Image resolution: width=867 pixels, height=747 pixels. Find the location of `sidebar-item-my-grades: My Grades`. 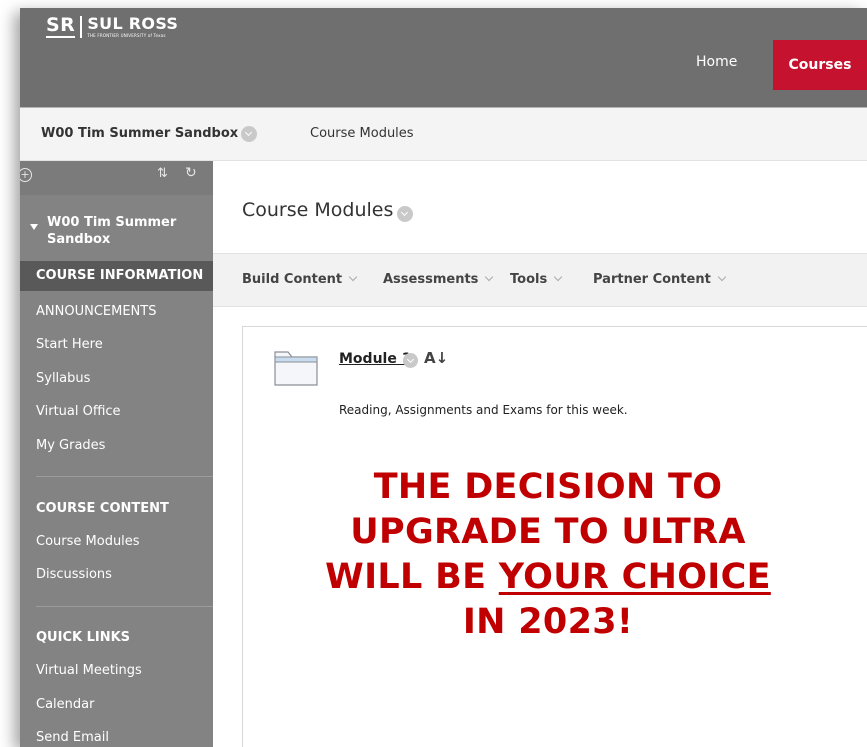

sidebar-item-my-grades: My Grades is located at coordinates (70, 445).